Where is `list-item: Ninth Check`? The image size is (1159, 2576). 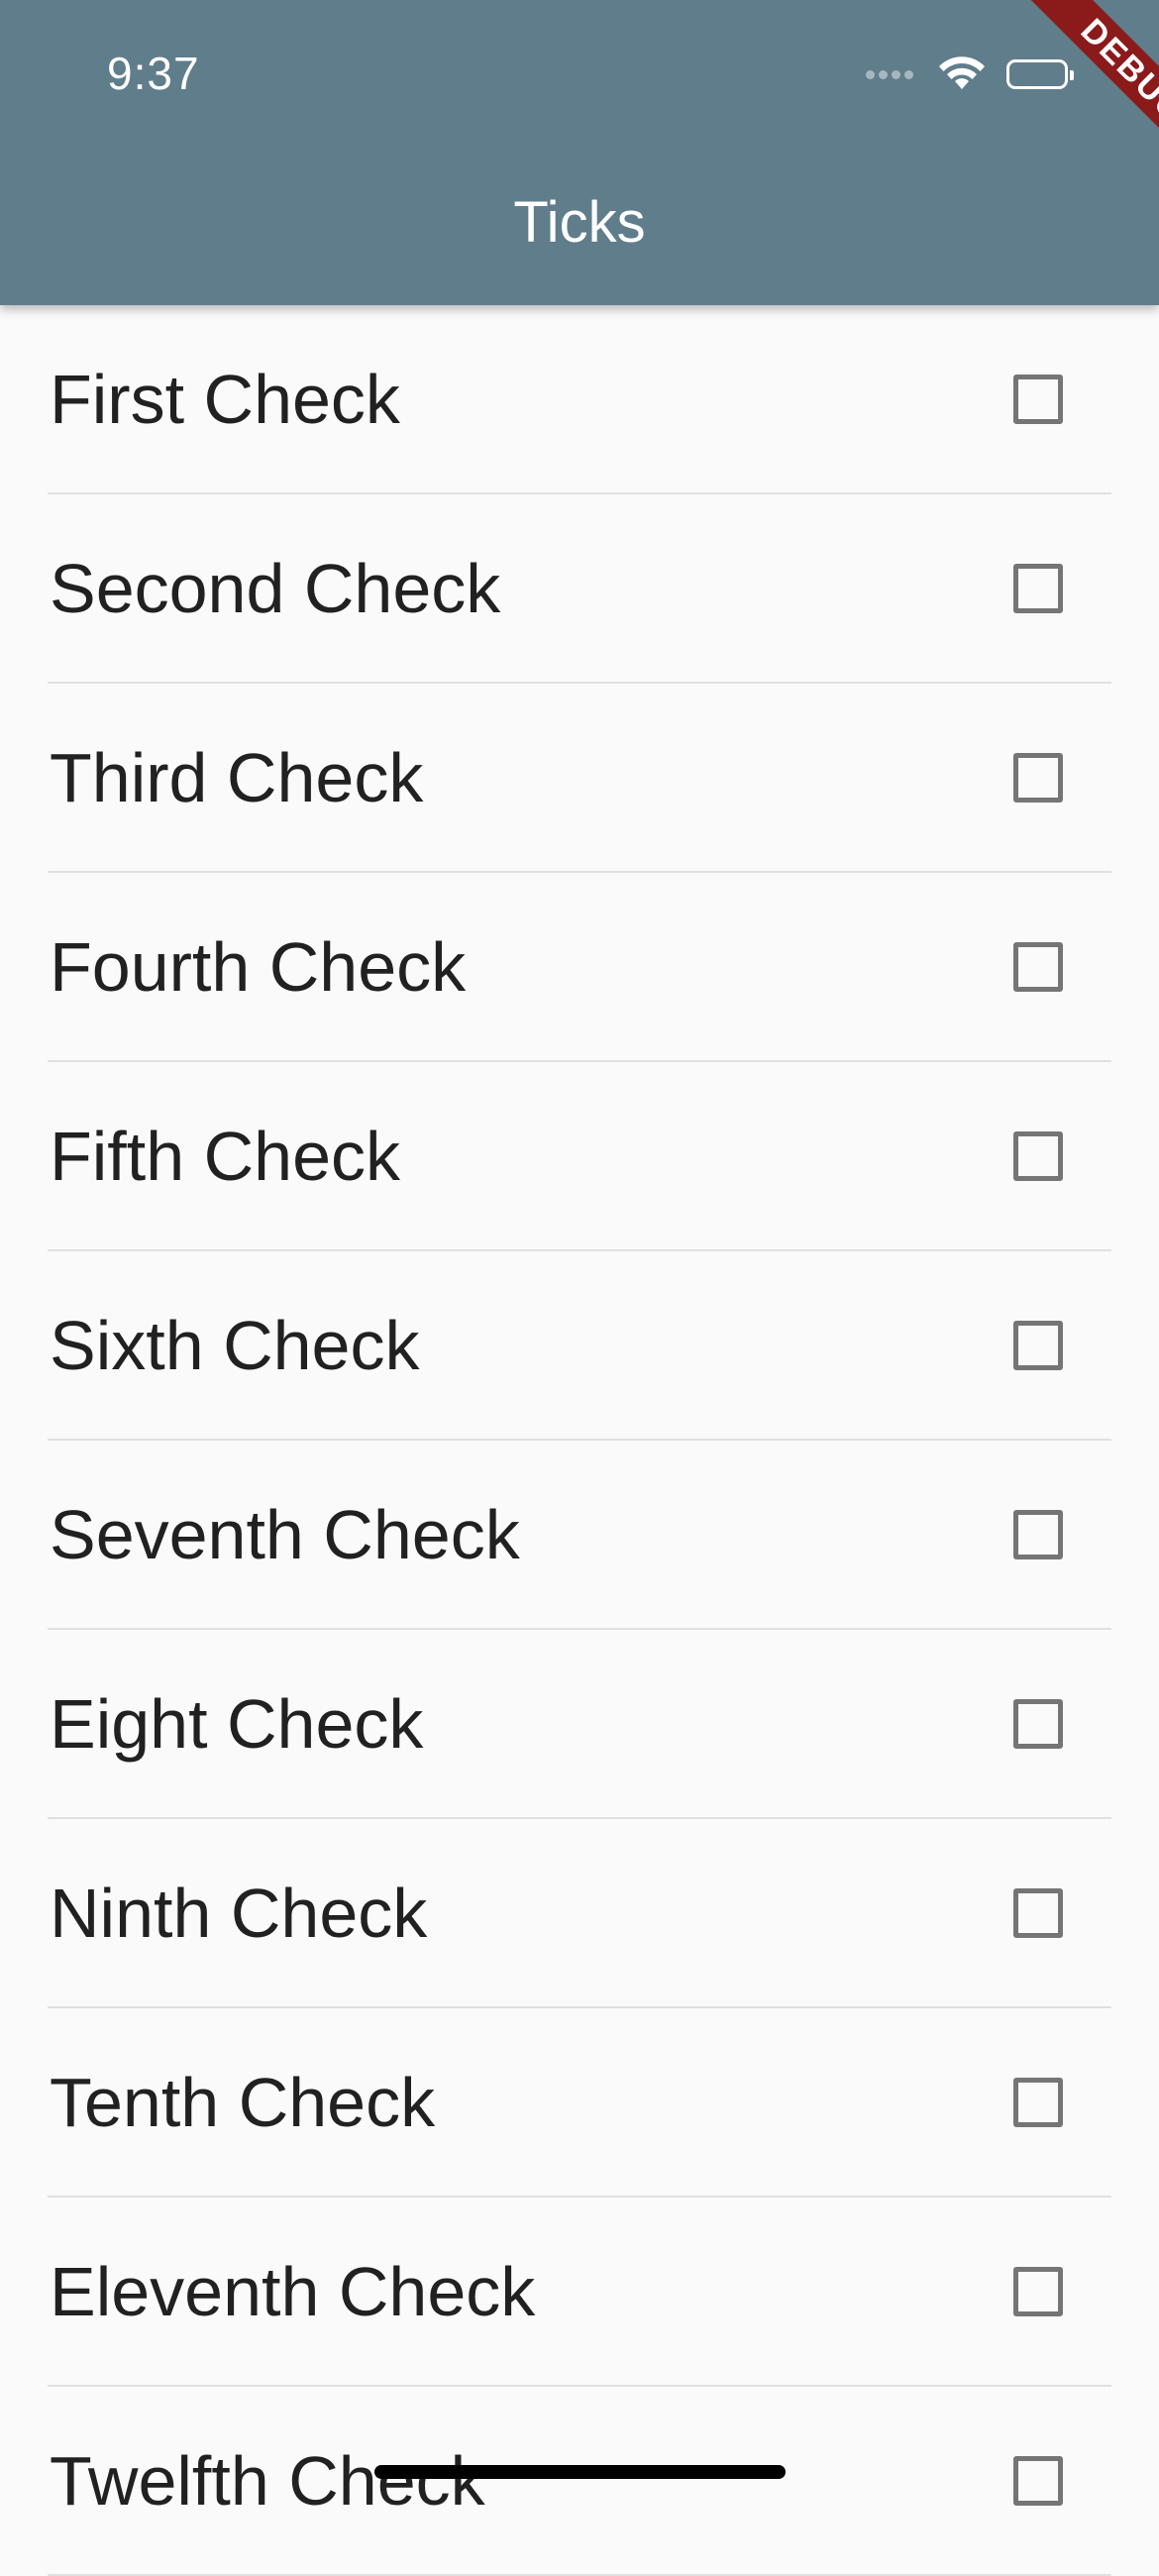 list-item: Ninth Check is located at coordinates (579, 1913).